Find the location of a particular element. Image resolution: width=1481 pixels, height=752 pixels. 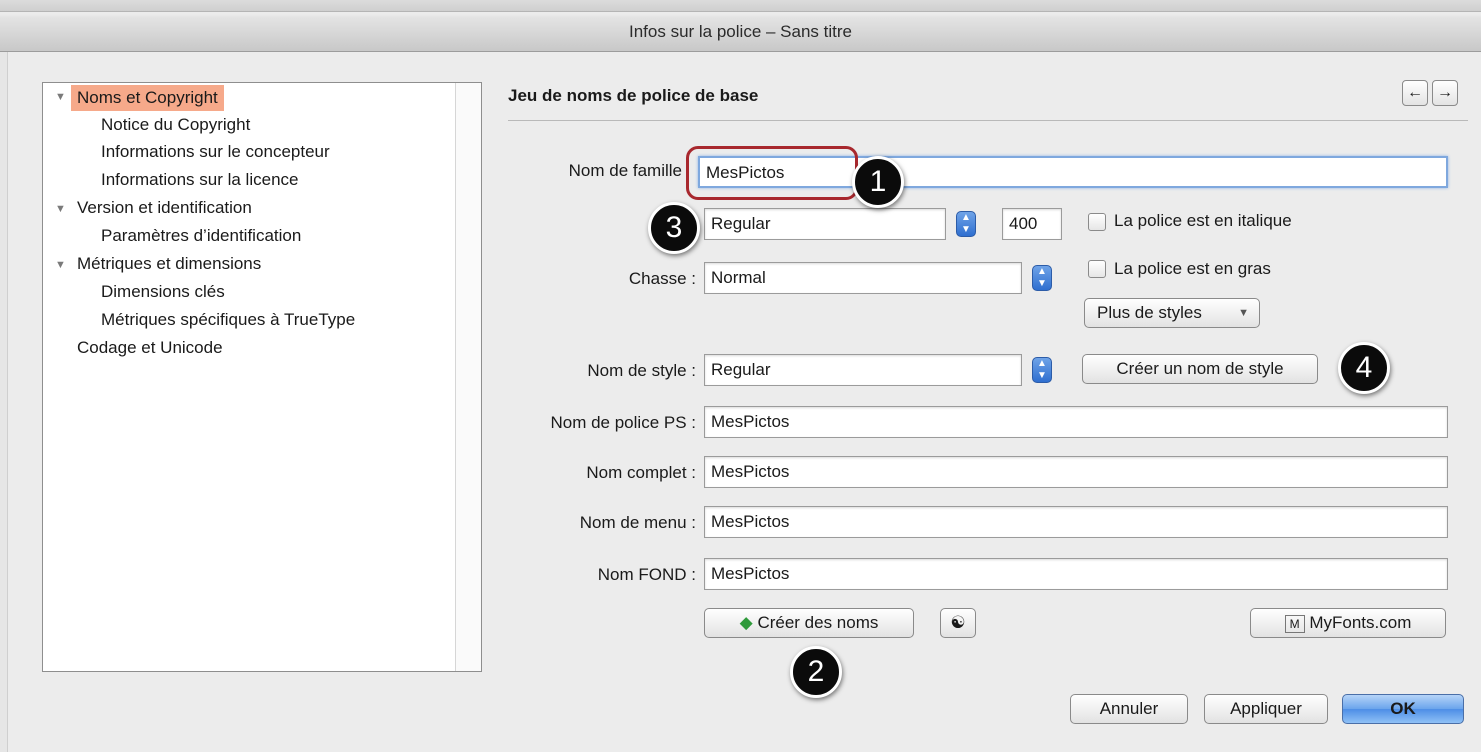

weight-input: Regular is located at coordinates (825, 224).